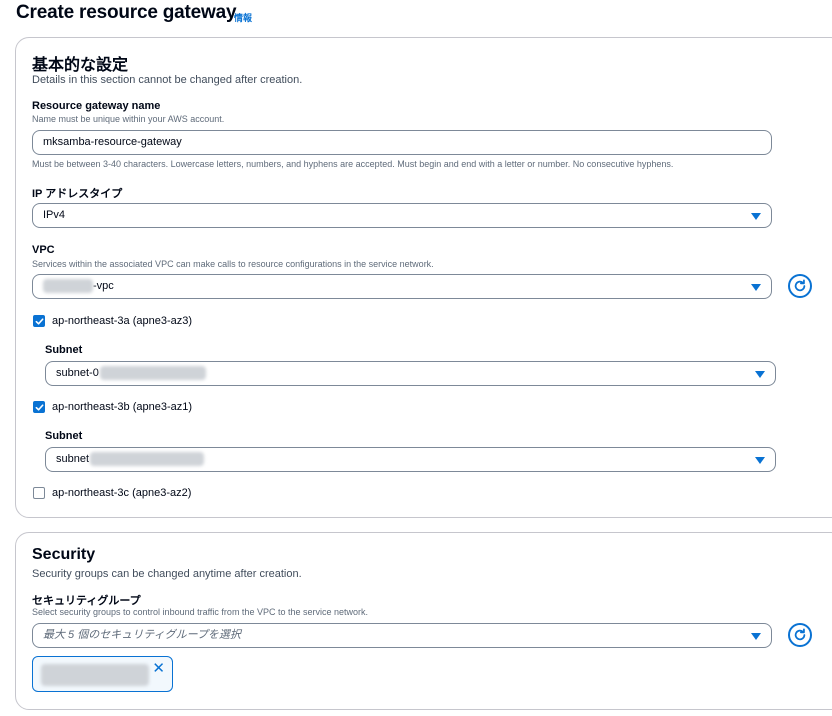  Describe the element at coordinates (73, 459) in the screenshot. I see `subnet-3b-prefix: subnet` at that location.